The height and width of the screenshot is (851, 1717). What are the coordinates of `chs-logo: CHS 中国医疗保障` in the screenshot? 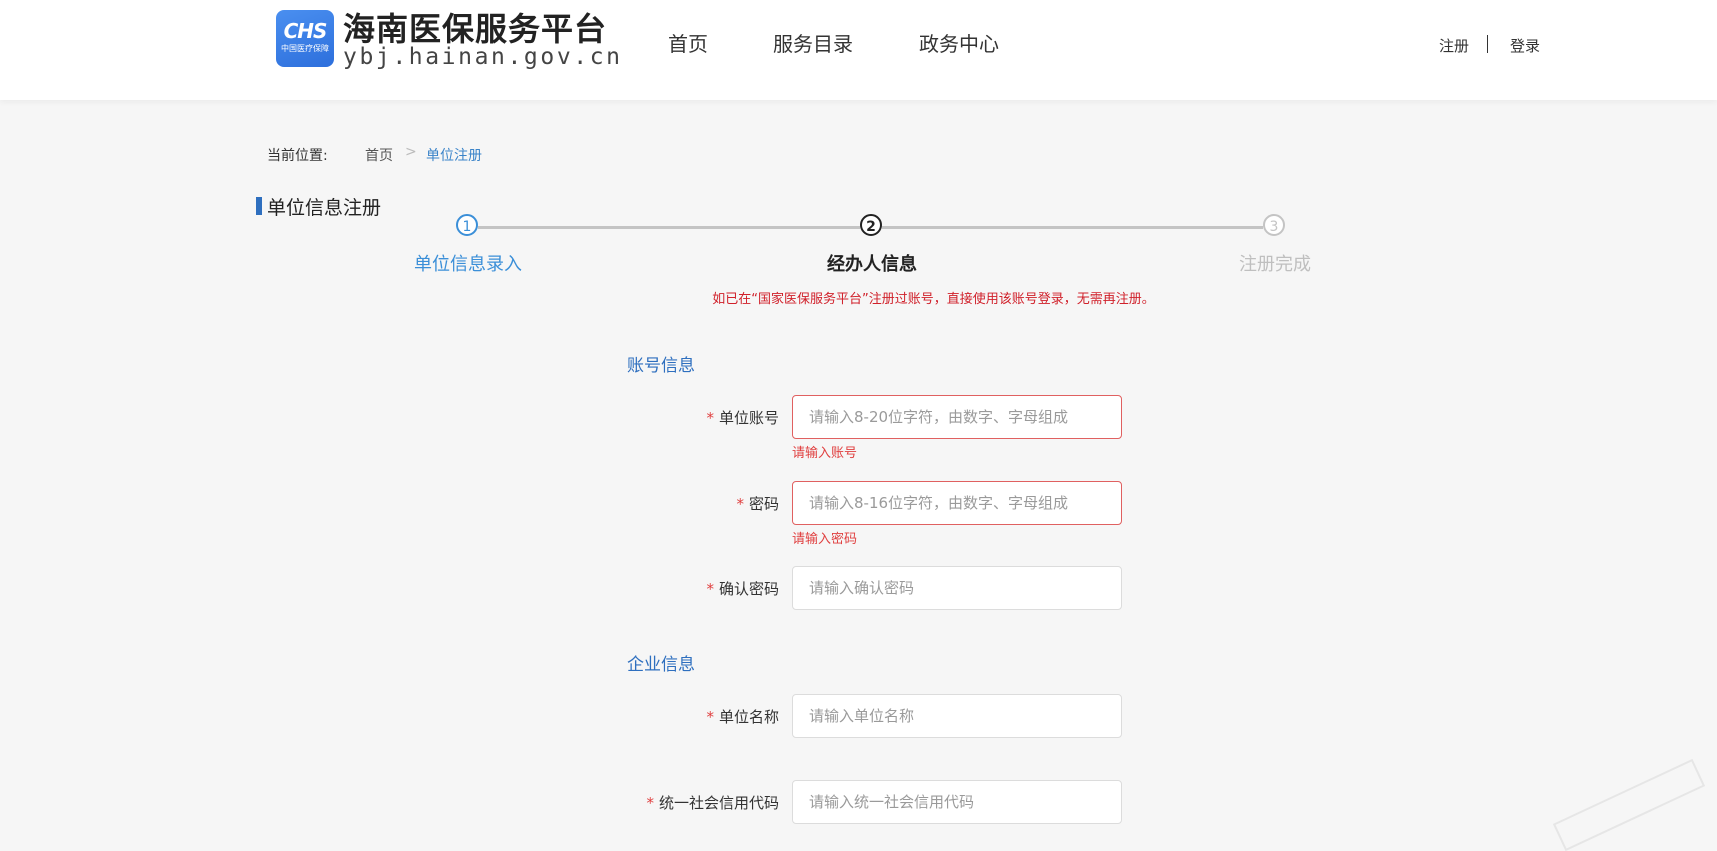 It's located at (305, 38).